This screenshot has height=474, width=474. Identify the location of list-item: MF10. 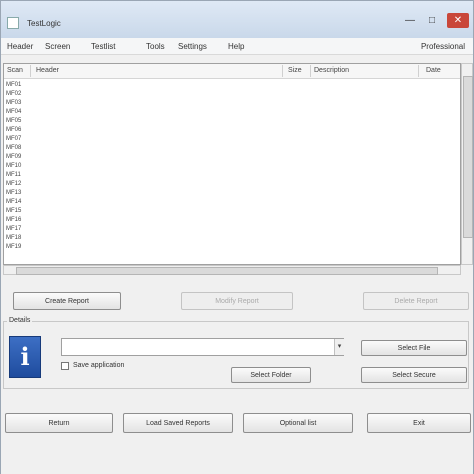
(13, 166).